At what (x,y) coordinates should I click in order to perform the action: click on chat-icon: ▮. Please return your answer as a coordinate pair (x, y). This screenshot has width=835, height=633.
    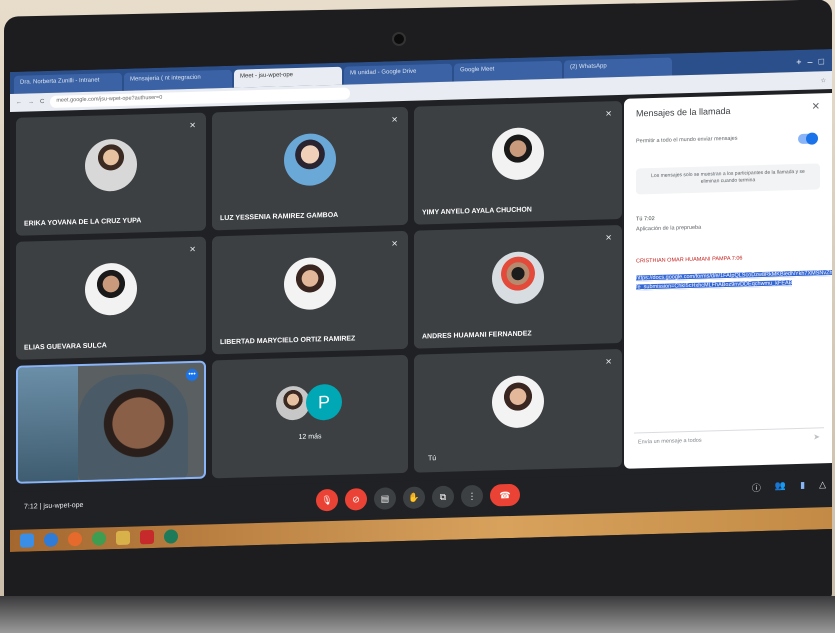
    Looking at the image, I should click on (802, 486).